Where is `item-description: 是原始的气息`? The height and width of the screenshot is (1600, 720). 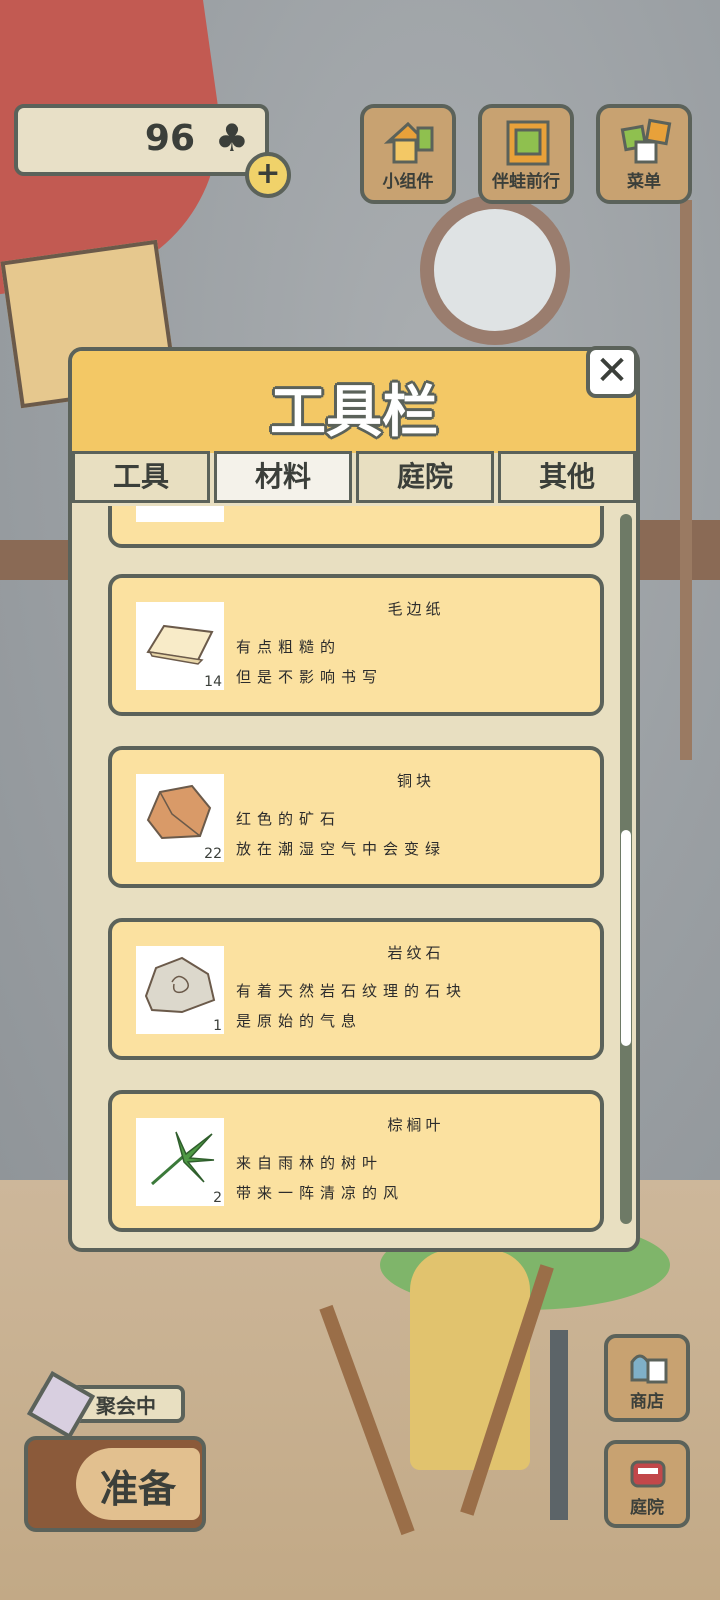
item-description: 是原始的气息 is located at coordinates (299, 1021).